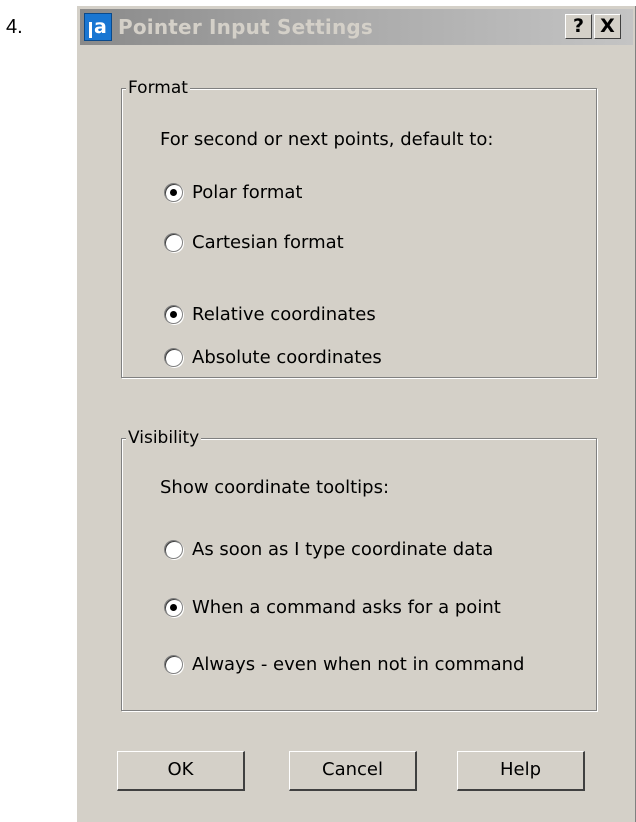 This screenshot has width=636, height=822. Describe the element at coordinates (164, 438) in the screenshot. I see `visibility-group-label: Visibility` at that location.